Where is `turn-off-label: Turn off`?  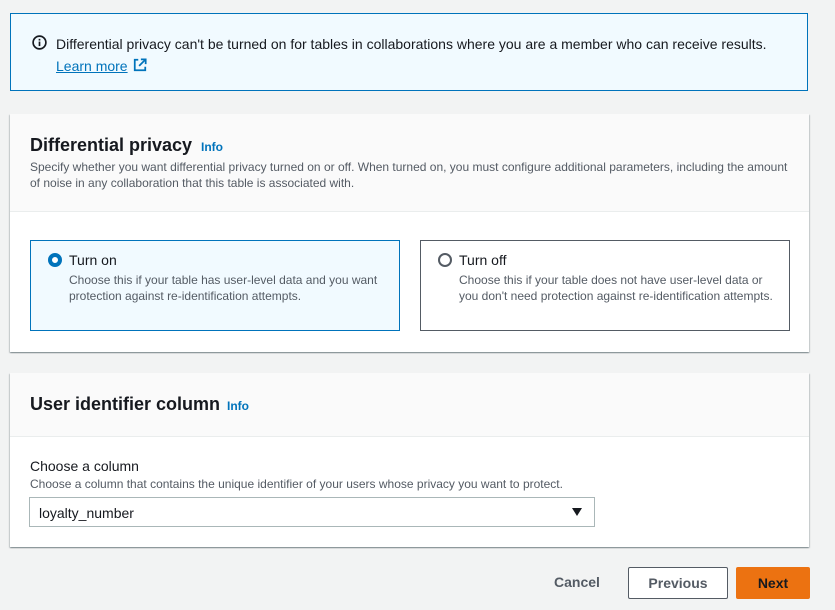
turn-off-label: Turn off is located at coordinates (483, 260).